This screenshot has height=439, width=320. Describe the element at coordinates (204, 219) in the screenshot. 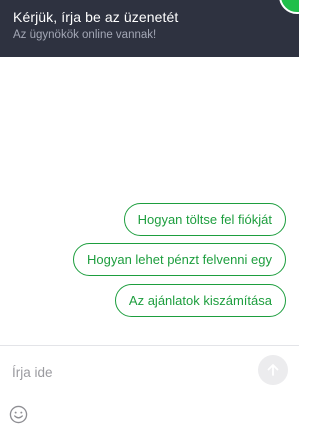

I see `quick-reply-button-topup: Hogyan töltse fel fiókját` at that location.